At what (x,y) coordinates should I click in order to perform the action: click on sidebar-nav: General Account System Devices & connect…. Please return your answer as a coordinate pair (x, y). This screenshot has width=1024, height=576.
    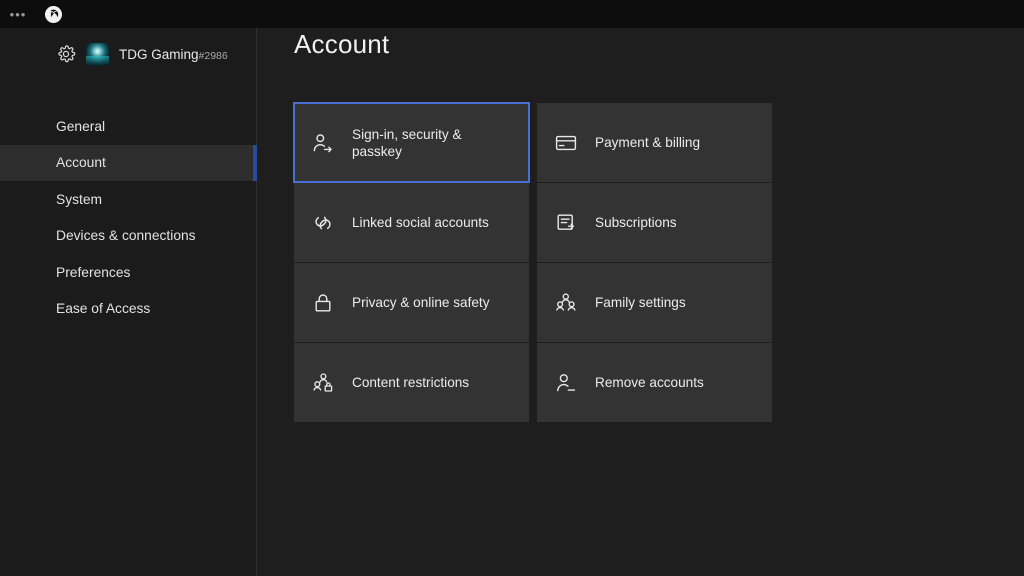
    Looking at the image, I should click on (128, 217).